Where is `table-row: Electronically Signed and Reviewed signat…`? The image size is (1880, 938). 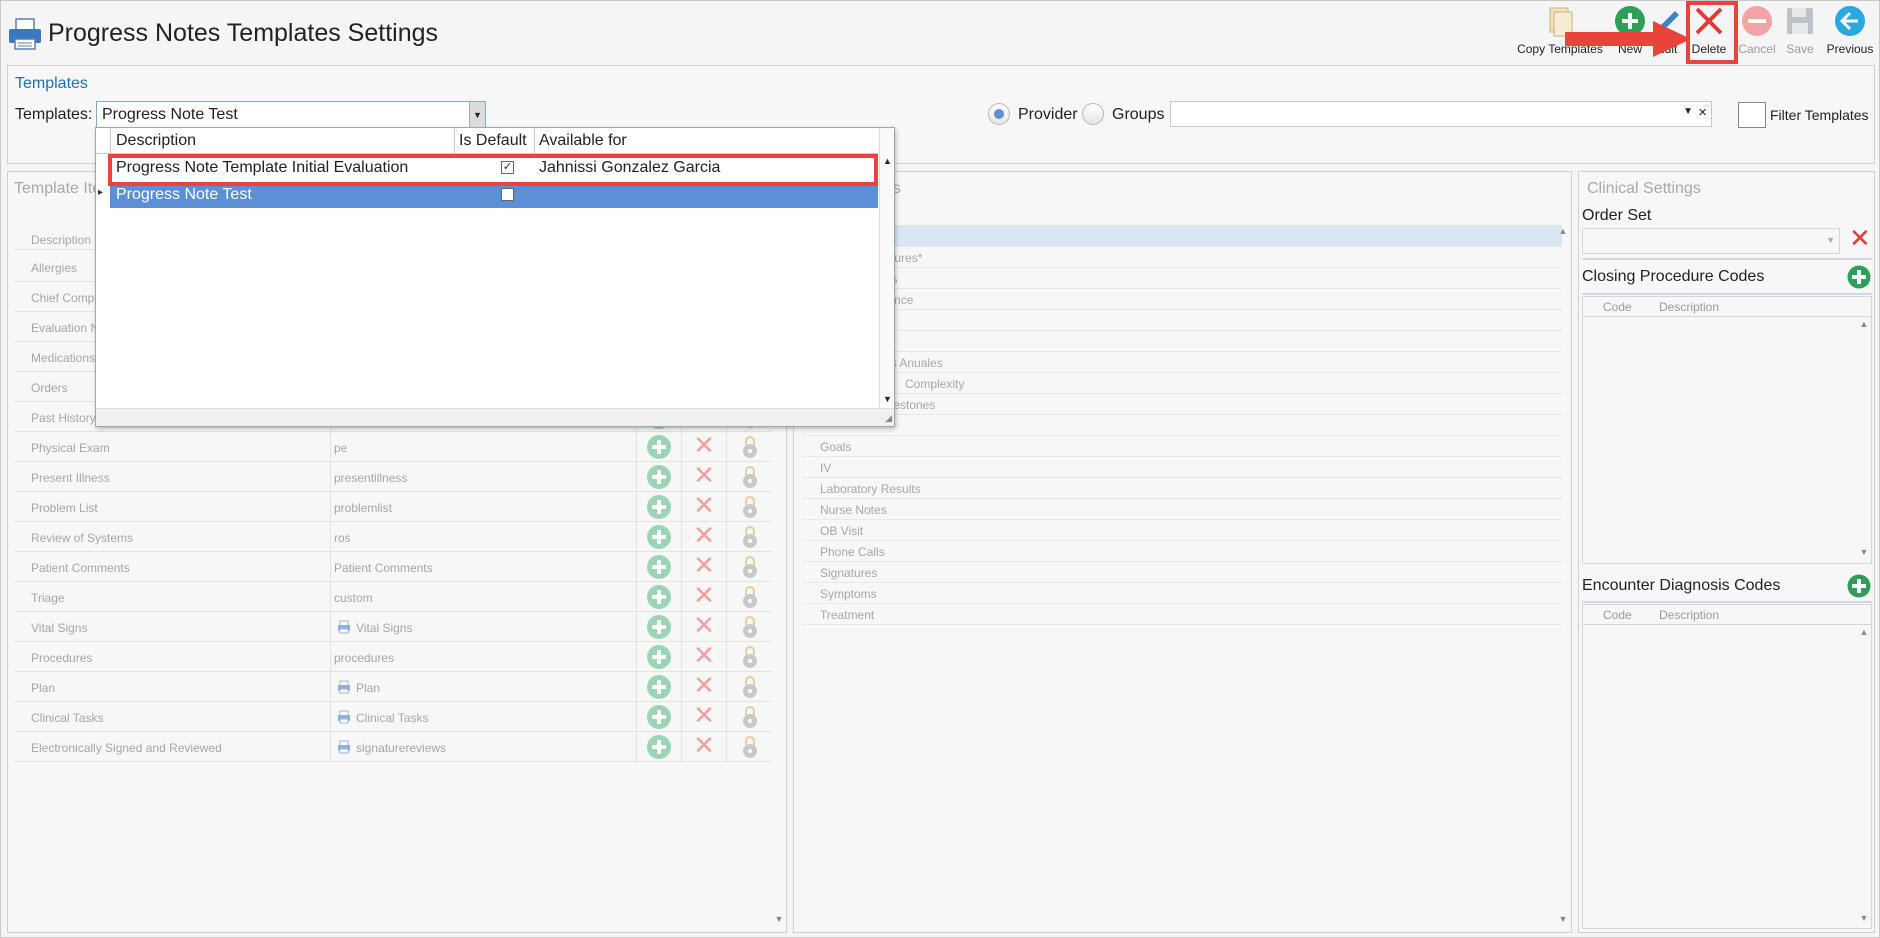
table-row: Electronically Signed and Reviewed signat… is located at coordinates (393, 747).